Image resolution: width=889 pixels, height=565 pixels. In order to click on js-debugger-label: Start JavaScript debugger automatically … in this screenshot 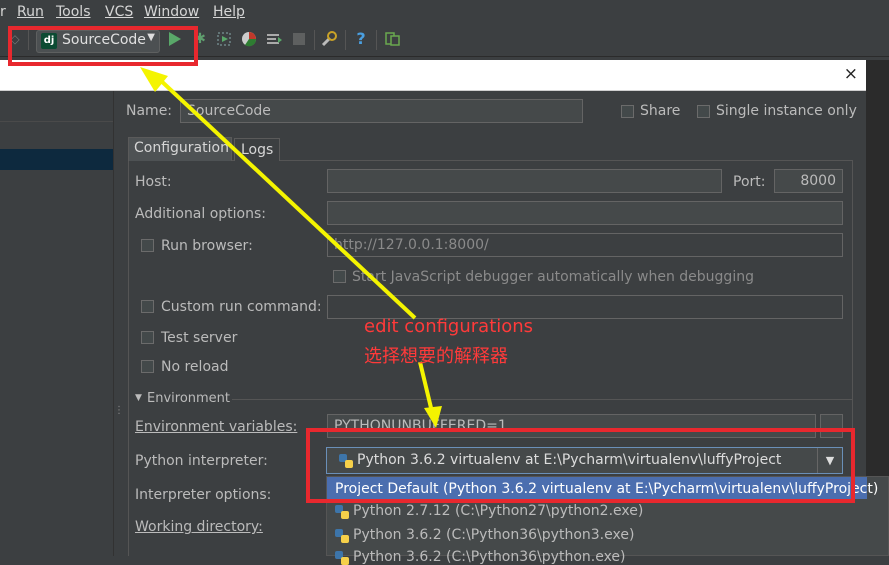, I will do `click(553, 277)`.